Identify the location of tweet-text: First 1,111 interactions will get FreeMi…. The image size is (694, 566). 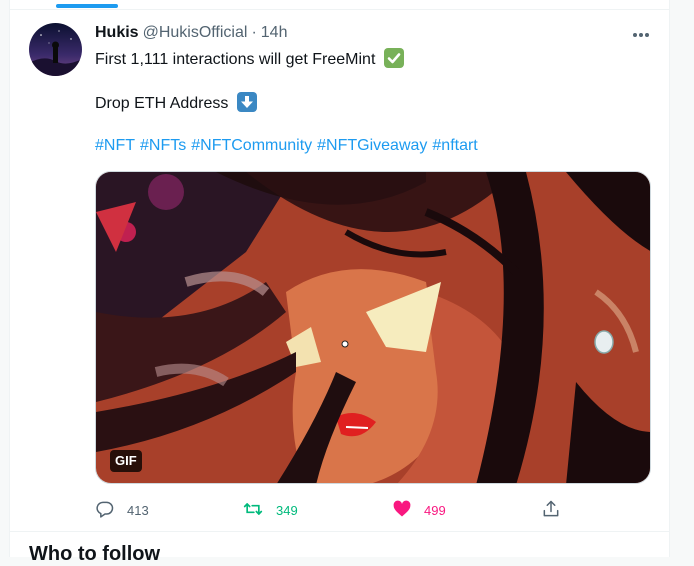
(235, 59).